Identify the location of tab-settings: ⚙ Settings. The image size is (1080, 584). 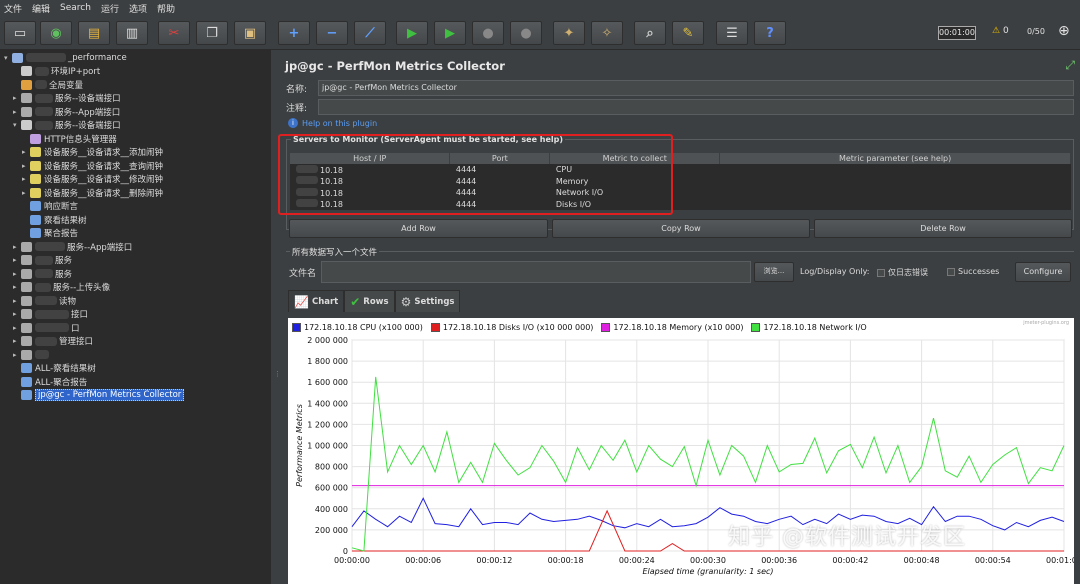
(427, 301).